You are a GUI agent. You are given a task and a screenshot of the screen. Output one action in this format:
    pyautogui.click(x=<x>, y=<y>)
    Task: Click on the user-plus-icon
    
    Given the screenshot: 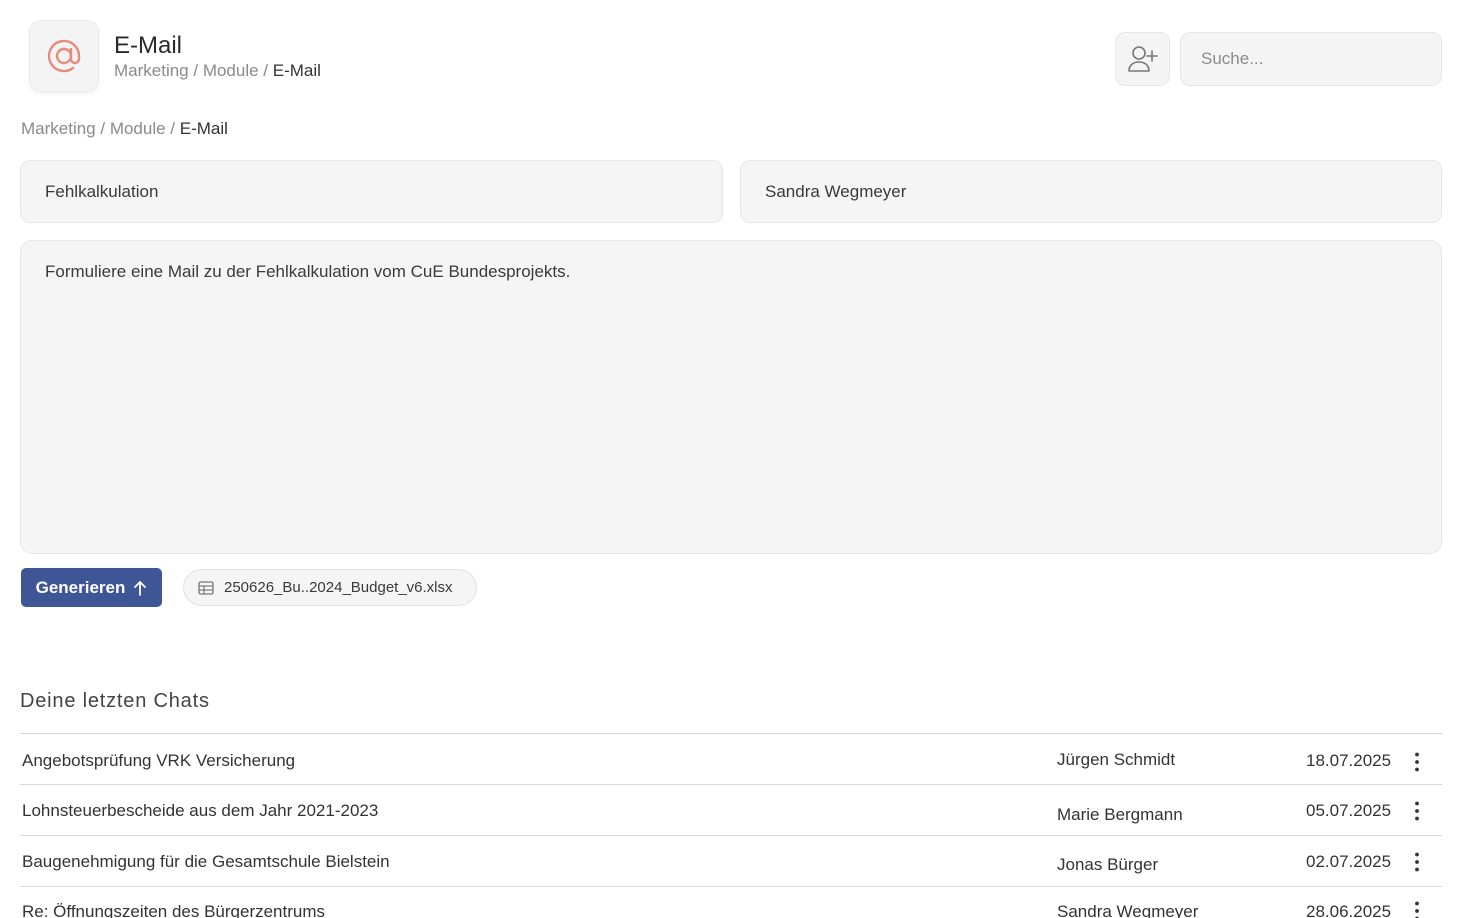 What is the action you would take?
    pyautogui.click(x=1142, y=59)
    